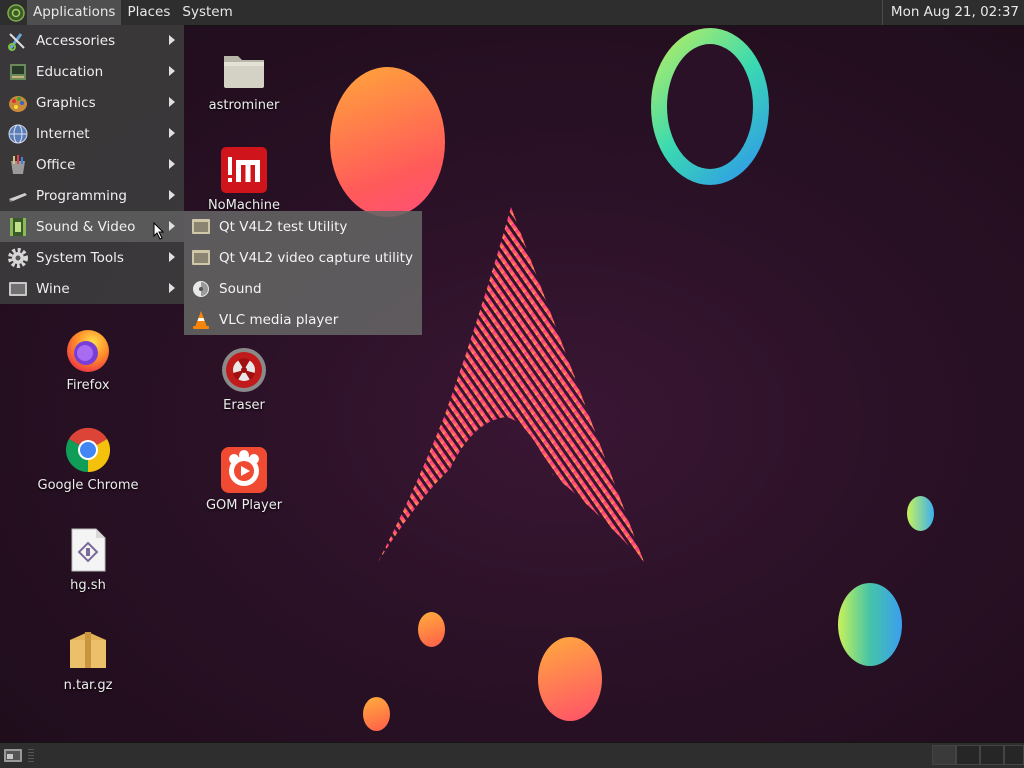  Describe the element at coordinates (88, 685) in the screenshot. I see `desktop-icon-label: n.tar.gz` at that location.